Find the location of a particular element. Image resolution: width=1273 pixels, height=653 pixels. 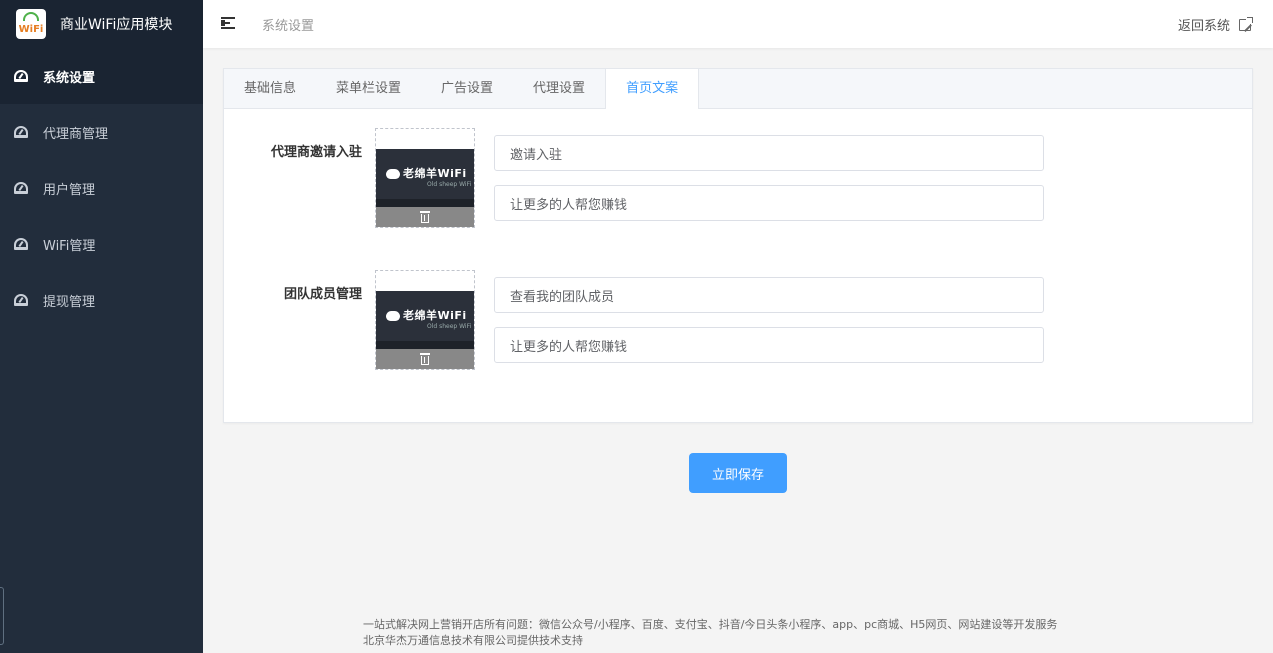

sidebar-item-label: 系统设置 is located at coordinates (69, 78).